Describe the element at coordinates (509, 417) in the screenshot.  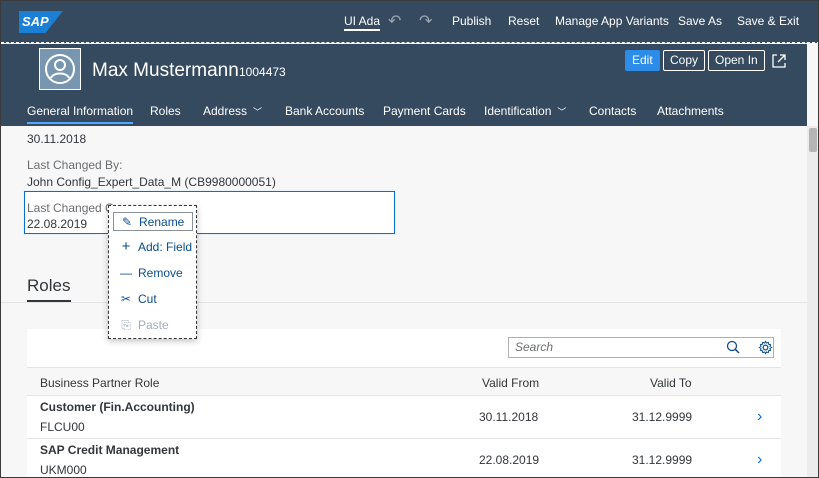
I see `valid-from-value: 30.11.2018` at that location.